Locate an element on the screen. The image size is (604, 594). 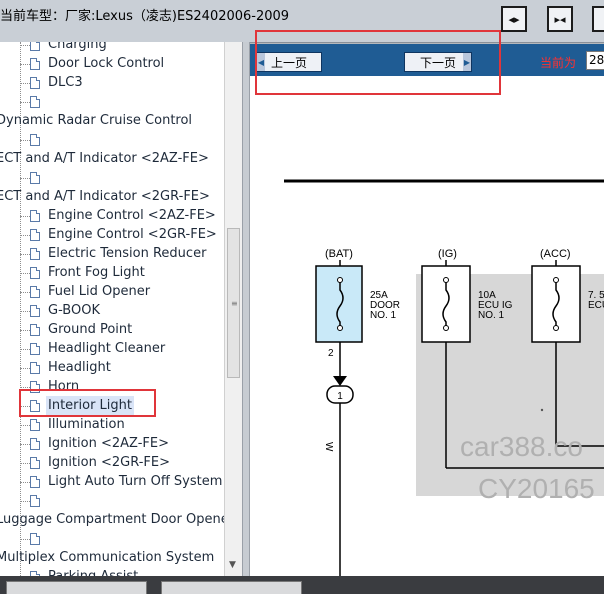
pin-number: 2 is located at coordinates (331, 353).